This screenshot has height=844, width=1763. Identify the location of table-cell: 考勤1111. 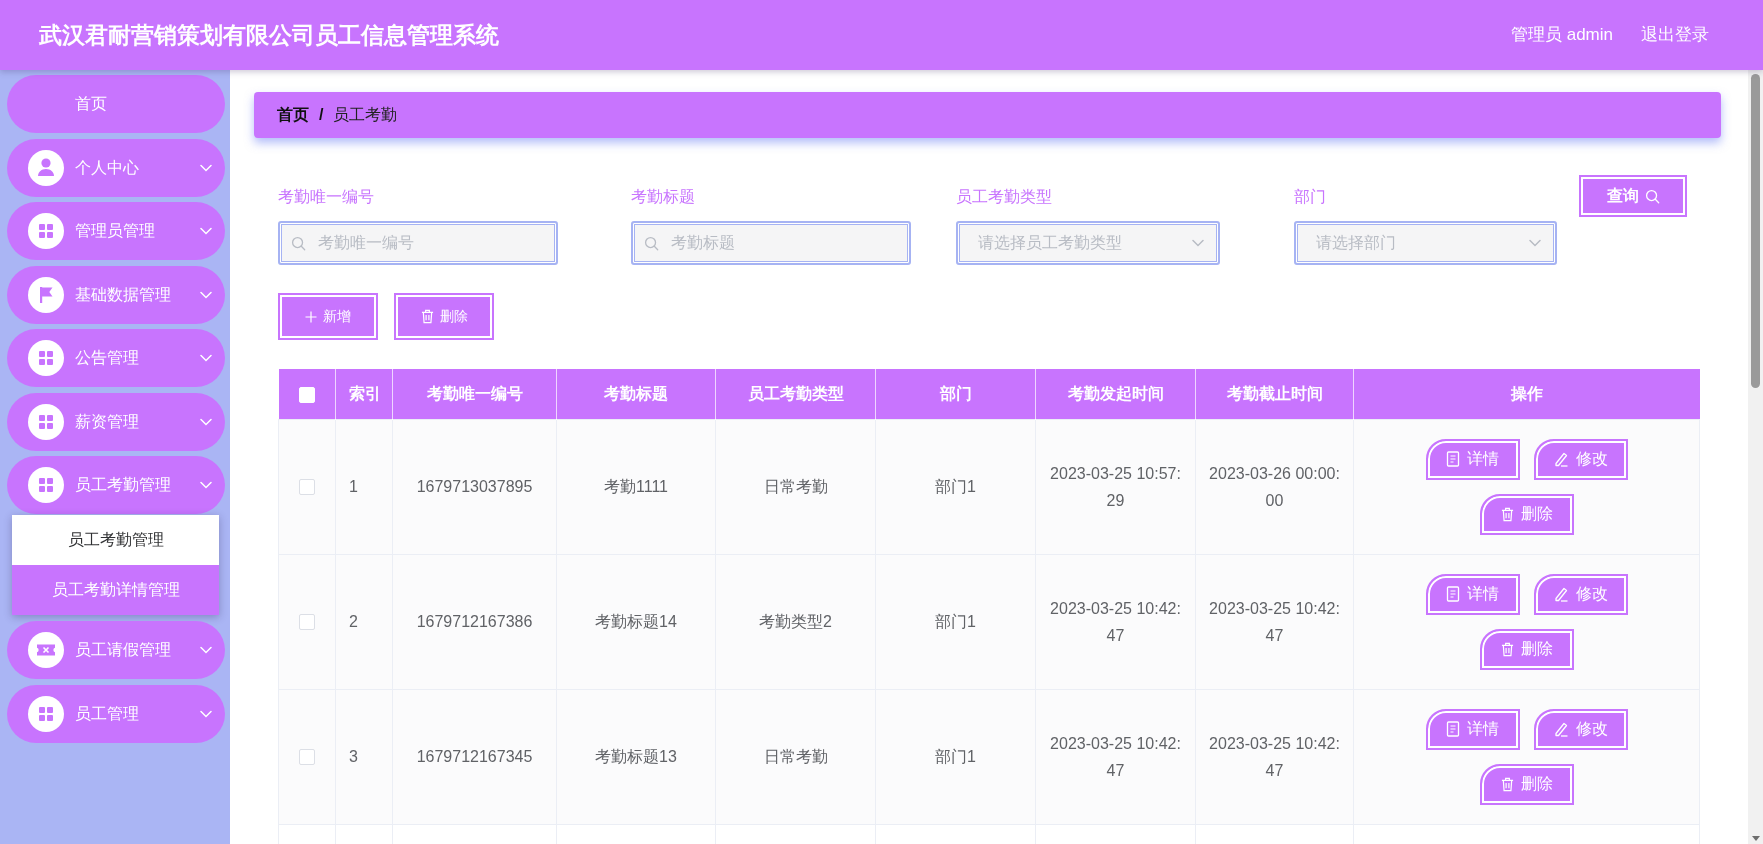
(636, 486).